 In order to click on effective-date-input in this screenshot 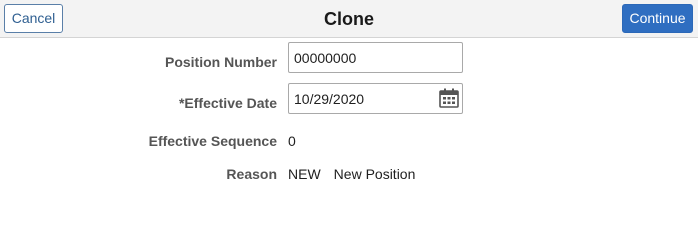, I will do `click(375, 98)`.